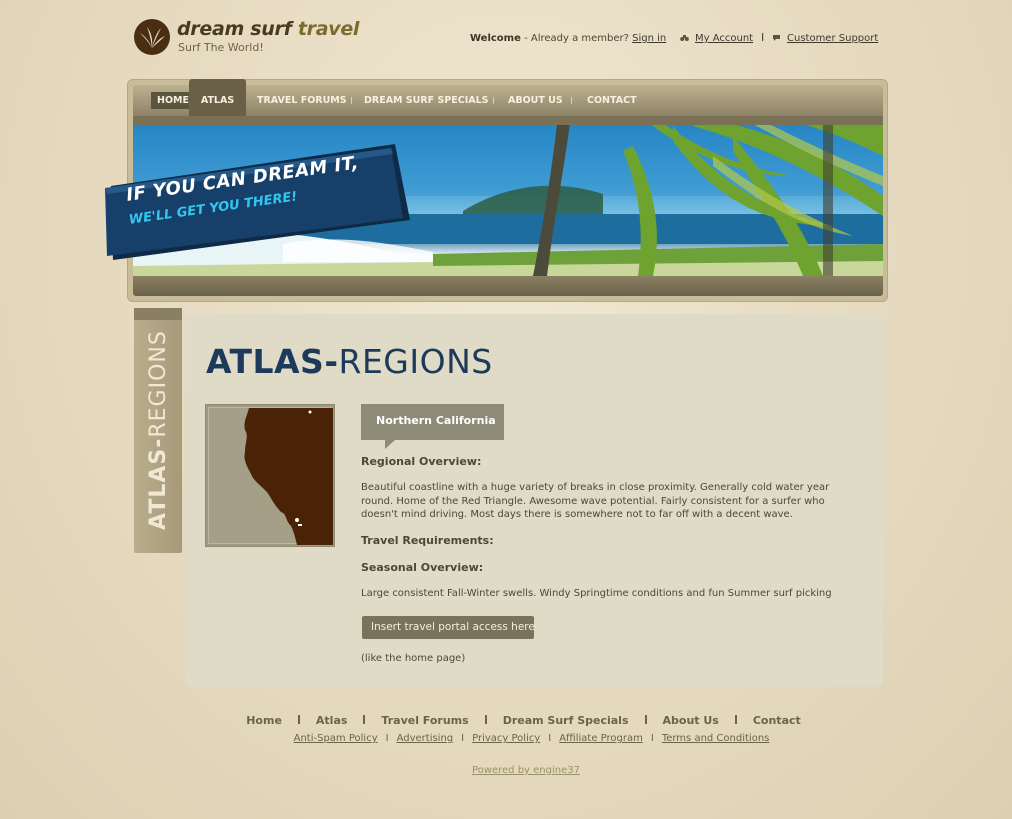 The width and height of the screenshot is (1012, 819). I want to click on hero-bottom-bar, so click(508, 286).